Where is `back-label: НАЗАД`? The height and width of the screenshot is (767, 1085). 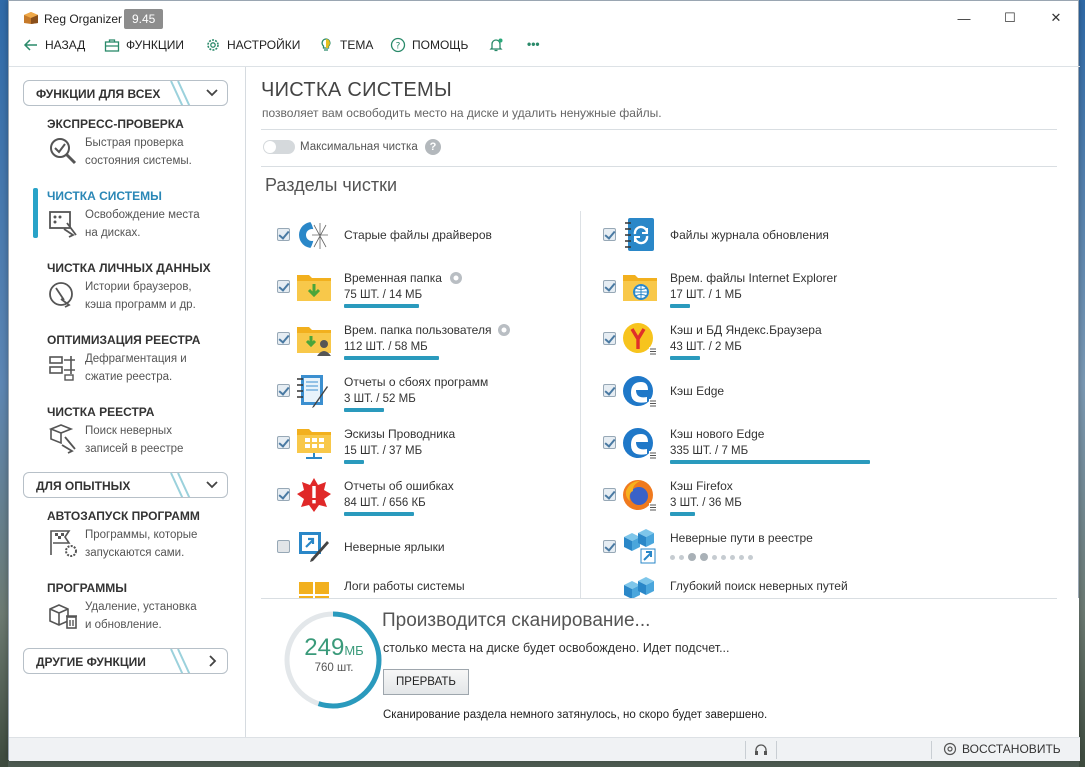 back-label: НАЗАД is located at coordinates (65, 45).